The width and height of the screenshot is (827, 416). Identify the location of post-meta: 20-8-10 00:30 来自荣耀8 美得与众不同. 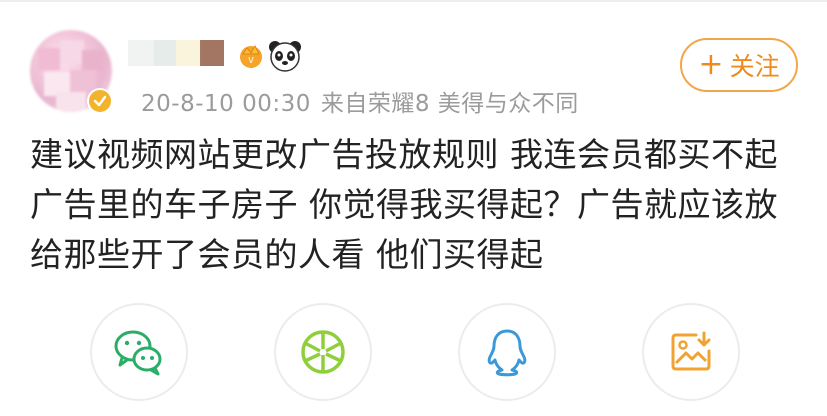
(360, 101).